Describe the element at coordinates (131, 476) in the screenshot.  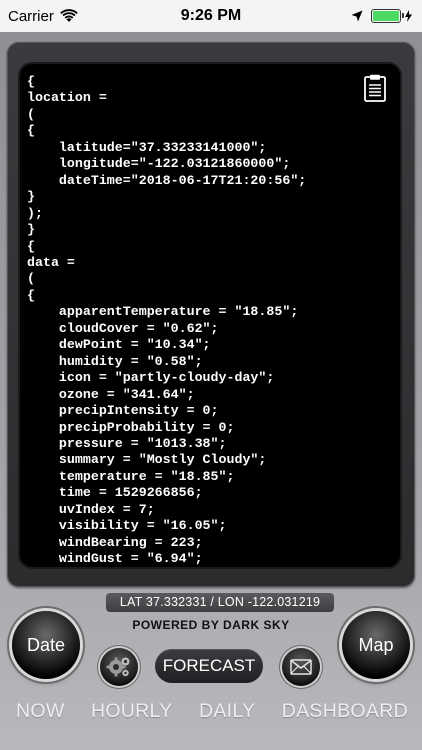
I see `code-line: temperature = "18.85";` at that location.